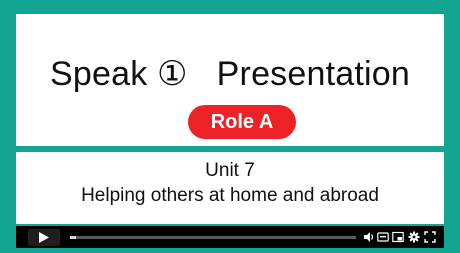 The height and width of the screenshot is (253, 460). Describe the element at coordinates (242, 122) in the screenshot. I see `role-badge: Role A` at that location.